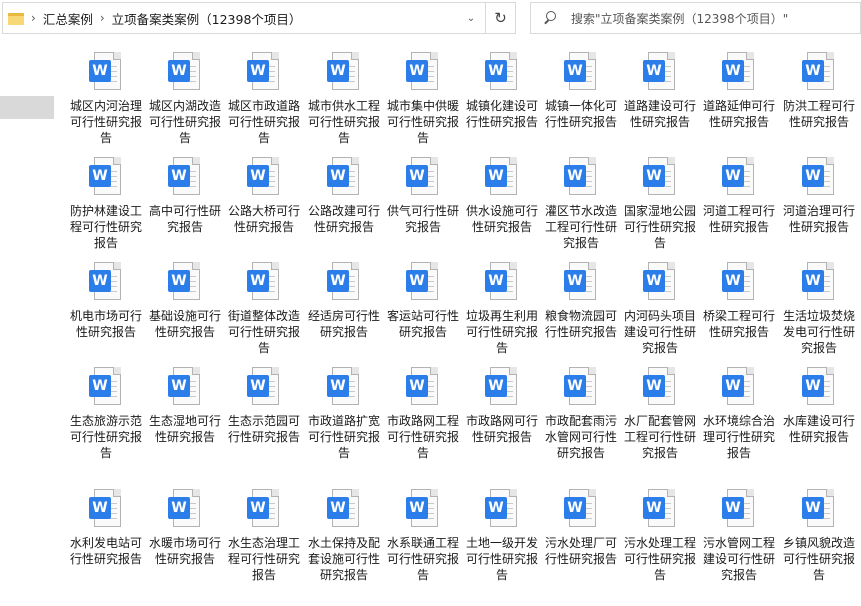 The image size is (861, 606). I want to click on file-item: W 生态示范园可行性研究报告, so click(264, 406).